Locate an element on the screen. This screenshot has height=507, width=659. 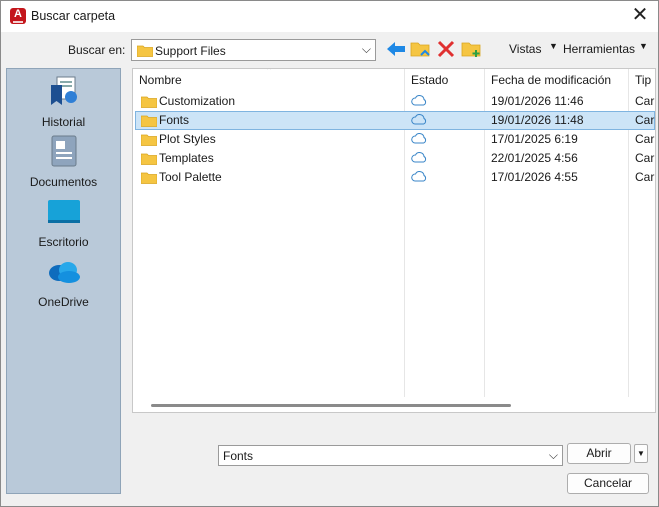
horizontal-scrollbar is located at coordinates (331, 405).